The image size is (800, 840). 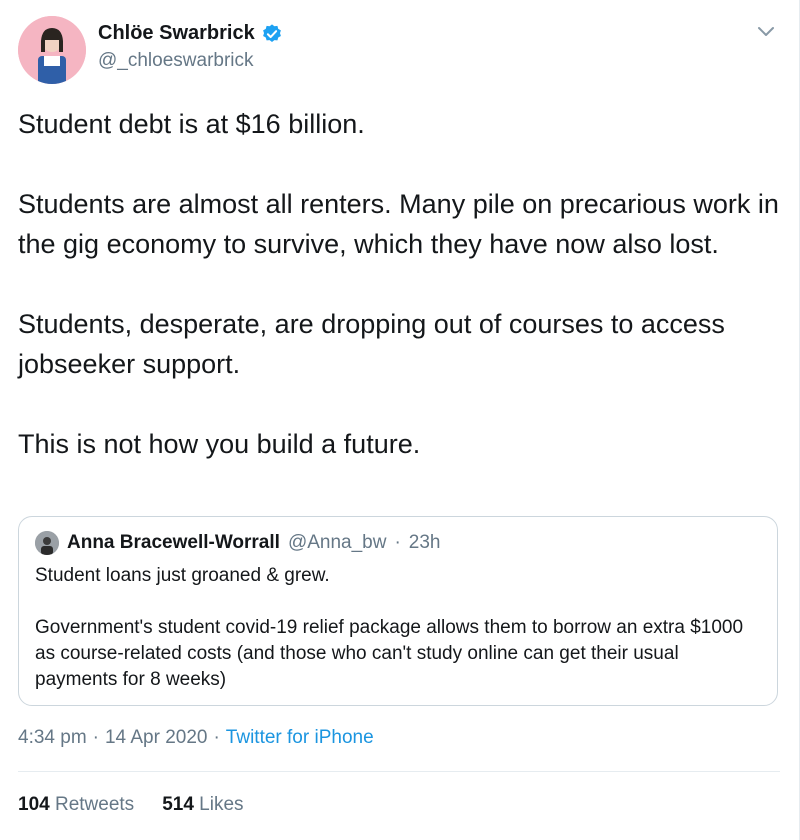 I want to click on quoted-tweet-header: Anna Bracewell-Worrall @Anna_bw · 23h, so click(x=398, y=543).